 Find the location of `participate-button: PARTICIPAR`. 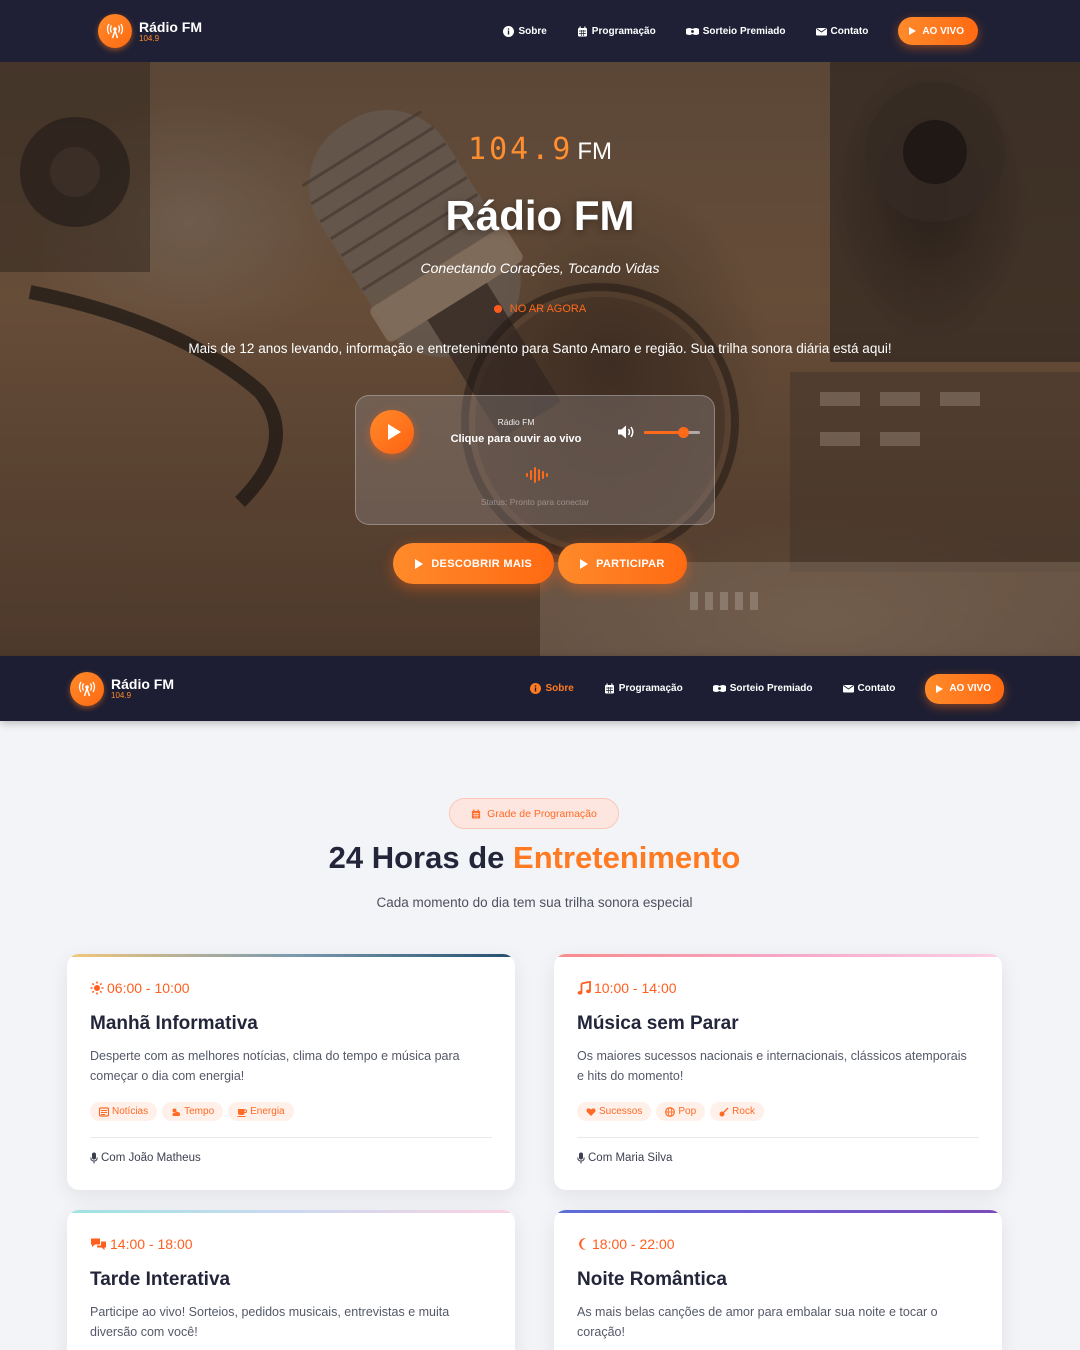

participate-button: PARTICIPAR is located at coordinates (622, 563).